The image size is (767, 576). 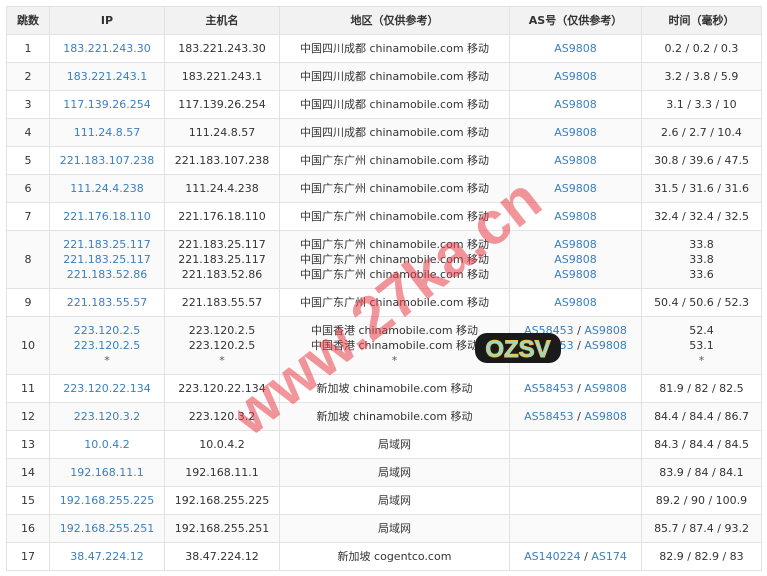 I want to click on ip-cell: 10.0.4.2, so click(x=107, y=444).